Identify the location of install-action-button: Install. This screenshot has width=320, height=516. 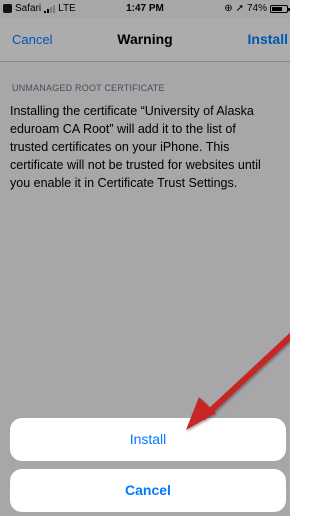
(148, 439).